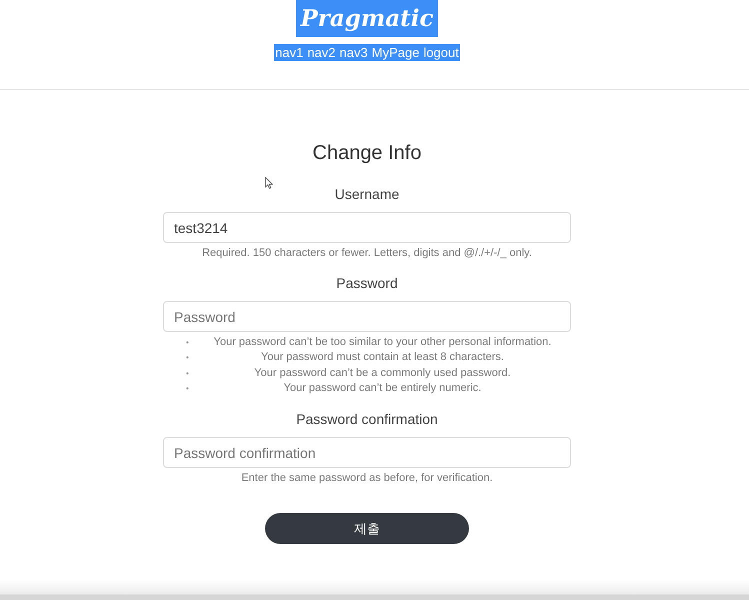  What do you see at coordinates (367, 18) in the screenshot?
I see `site-logo: Pragmatic` at bounding box center [367, 18].